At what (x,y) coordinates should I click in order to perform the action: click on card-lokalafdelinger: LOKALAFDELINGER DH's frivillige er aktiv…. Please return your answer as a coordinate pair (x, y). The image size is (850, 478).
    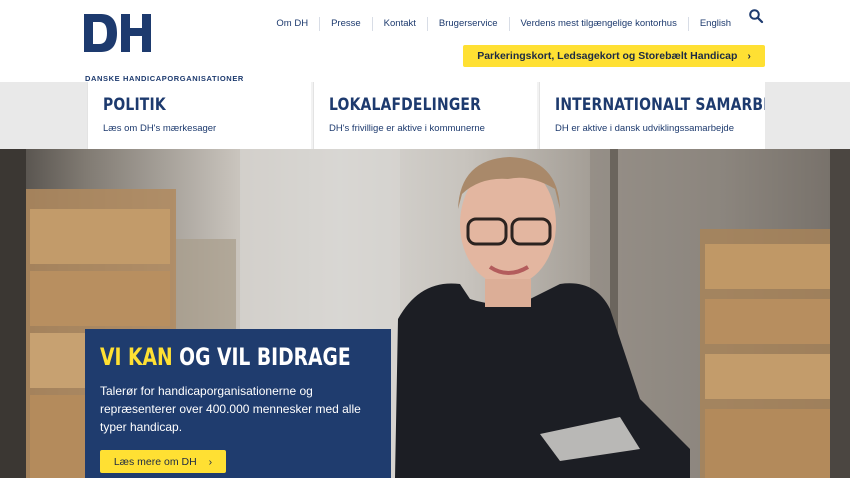
    Looking at the image, I should click on (425, 115).